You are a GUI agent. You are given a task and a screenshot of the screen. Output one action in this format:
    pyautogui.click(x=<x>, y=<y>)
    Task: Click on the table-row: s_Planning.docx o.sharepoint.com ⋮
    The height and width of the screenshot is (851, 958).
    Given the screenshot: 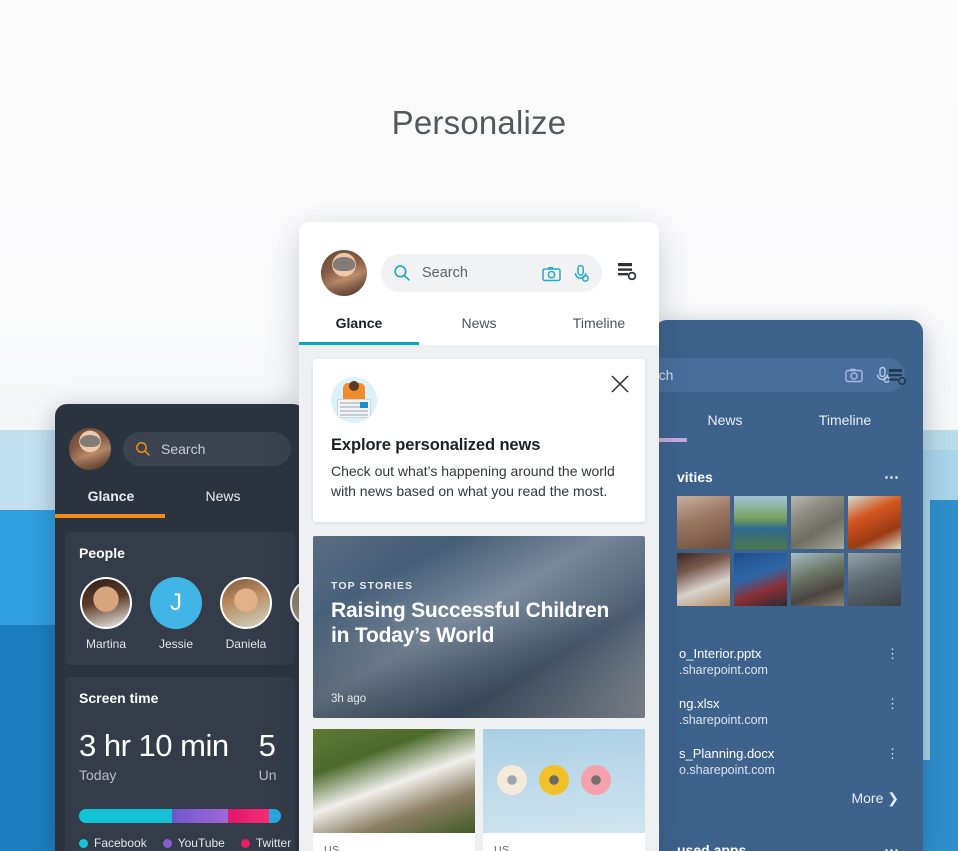 What is the action you would take?
    pyautogui.click(x=789, y=761)
    